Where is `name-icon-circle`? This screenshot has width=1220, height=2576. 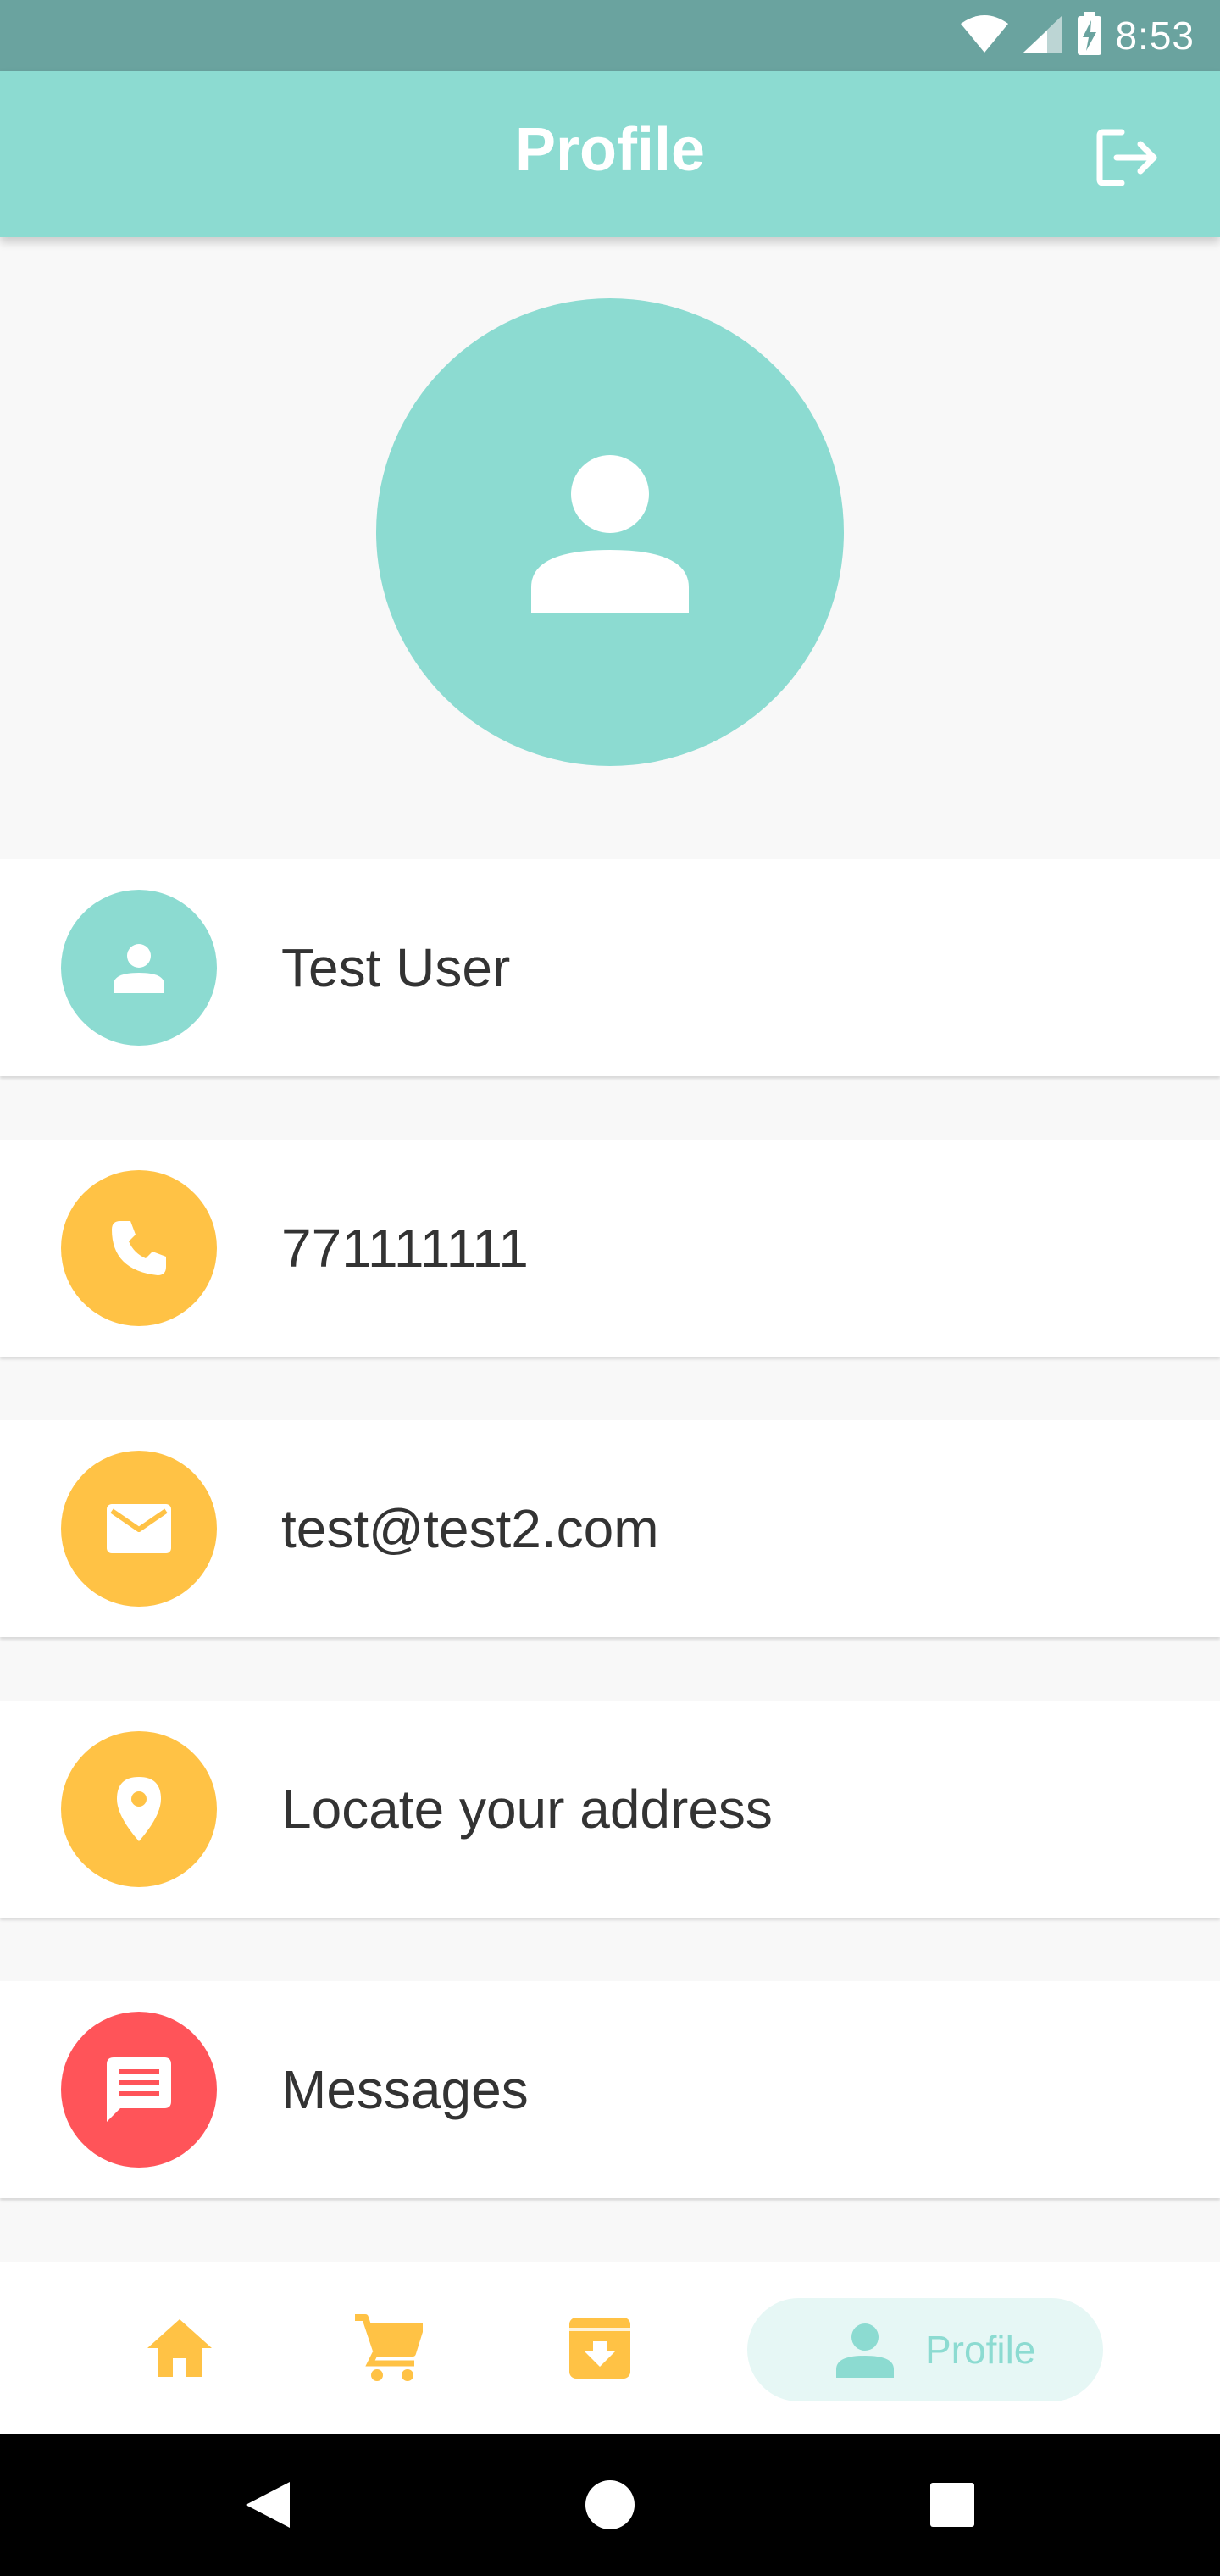 name-icon-circle is located at coordinates (139, 968).